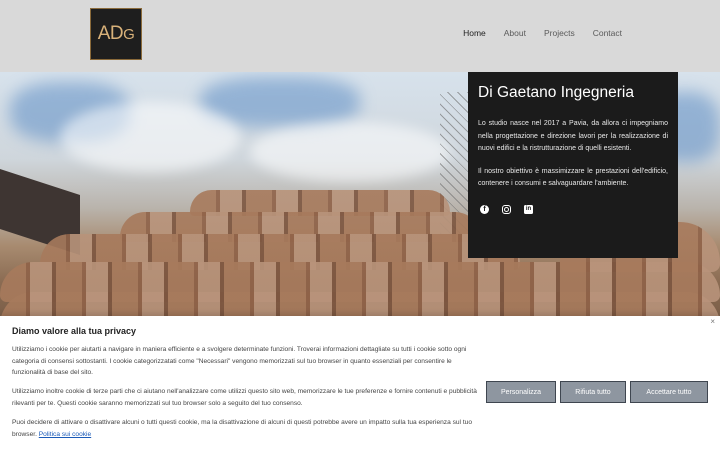  Describe the element at coordinates (484, 209) in the screenshot. I see `facebook-icon: f` at that location.